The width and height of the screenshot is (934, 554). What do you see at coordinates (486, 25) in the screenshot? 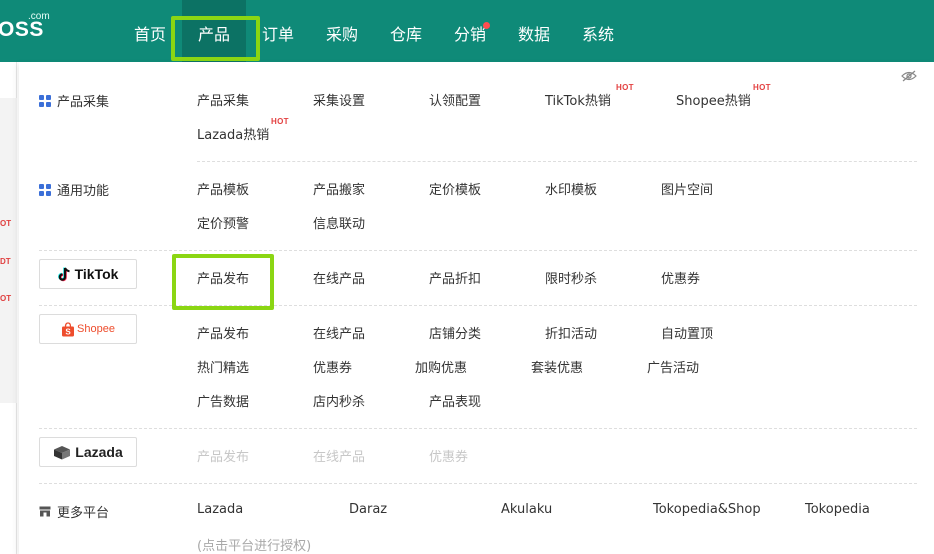
I see `notification-dot` at bounding box center [486, 25].